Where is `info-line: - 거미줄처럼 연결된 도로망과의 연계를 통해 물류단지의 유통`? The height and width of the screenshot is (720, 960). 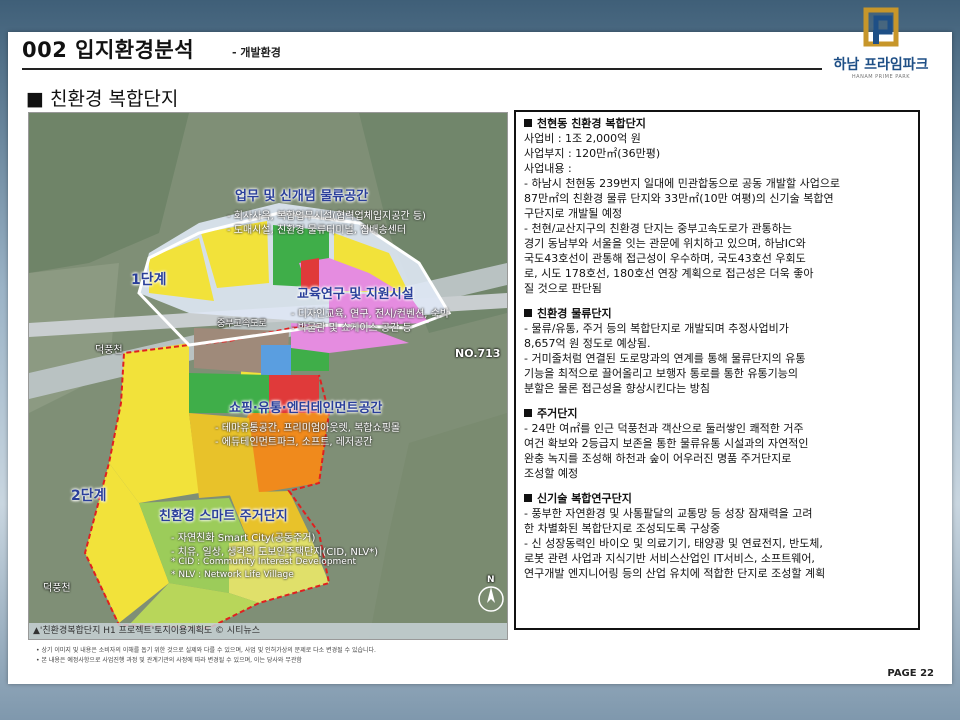 info-line: - 거미줄처럼 연결된 도로망과의 연계를 통해 물류단지의 유통 is located at coordinates (665, 358).